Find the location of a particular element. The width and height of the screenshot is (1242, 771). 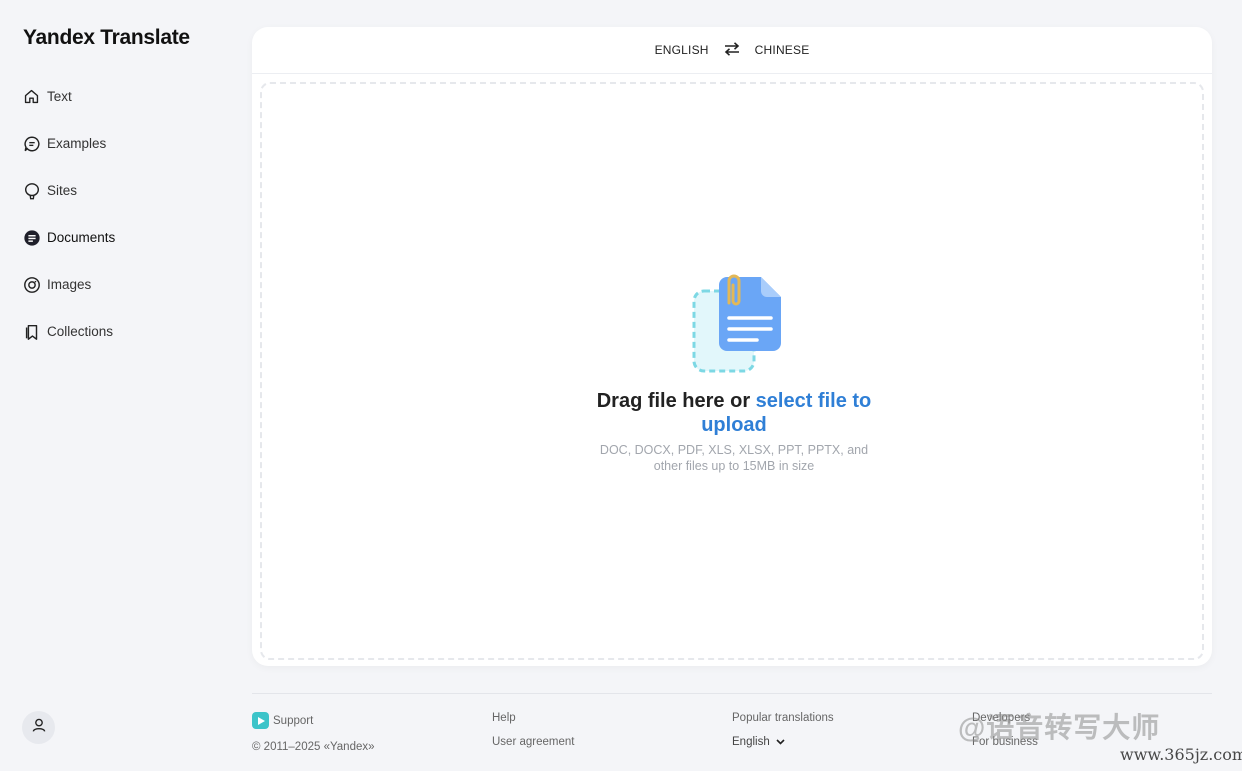

support-icon is located at coordinates (260, 720).